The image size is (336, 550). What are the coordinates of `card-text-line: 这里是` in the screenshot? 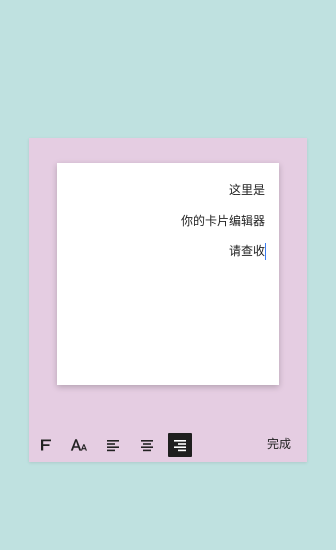 It's located at (246, 190).